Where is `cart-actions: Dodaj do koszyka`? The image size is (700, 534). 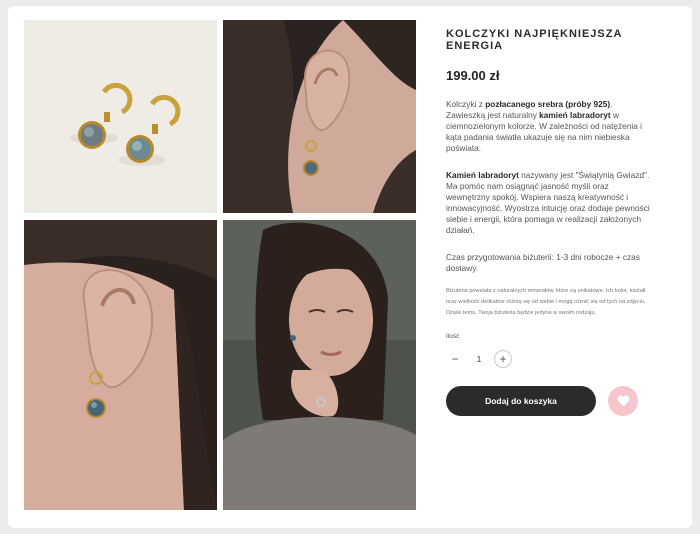 cart-actions: Dodaj do koszyka is located at coordinates (549, 401).